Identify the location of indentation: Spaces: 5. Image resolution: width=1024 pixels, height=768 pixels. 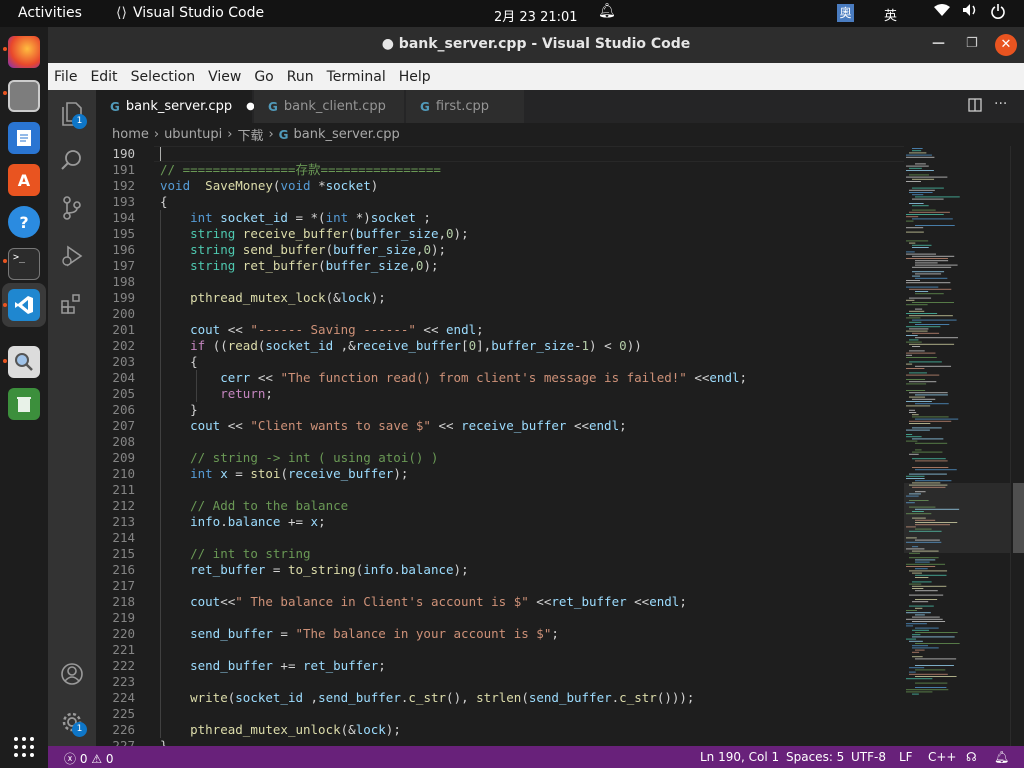
(815, 757).